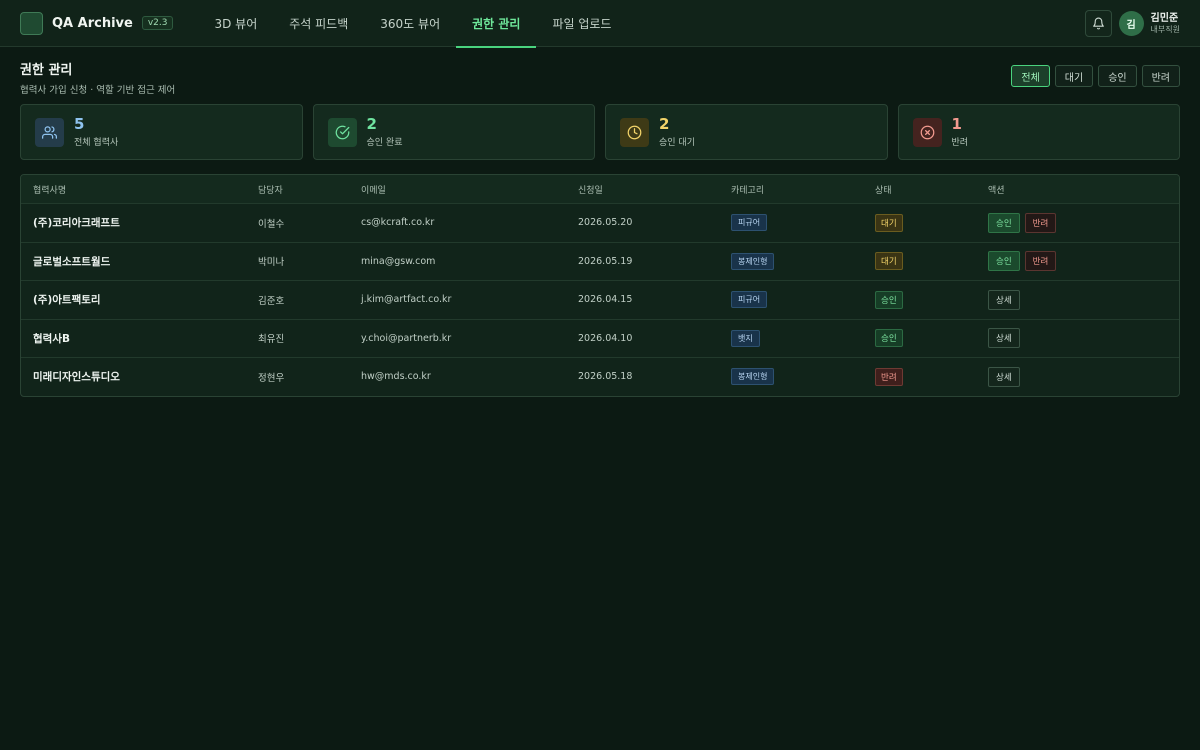 This screenshot has width=1200, height=750. I want to click on user-role: 내부직원, so click(1165, 29).